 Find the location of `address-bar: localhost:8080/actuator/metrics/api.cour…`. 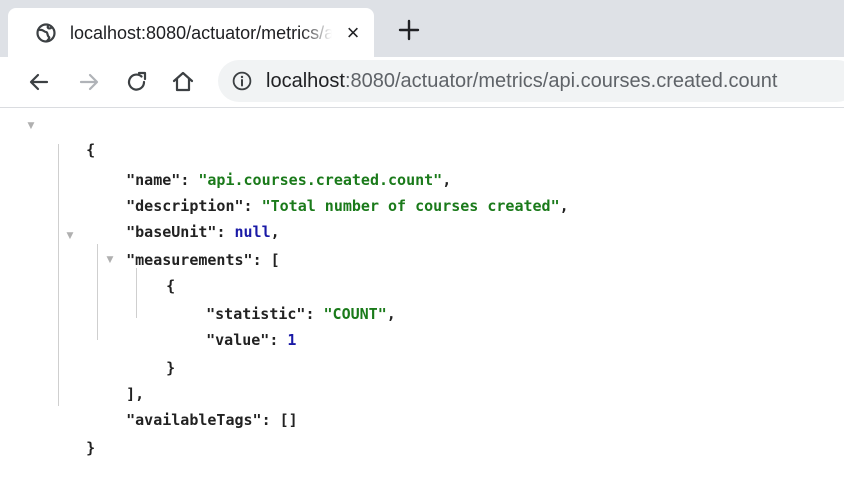

address-bar: localhost:8080/actuator/metrics/api.cour… is located at coordinates (531, 81).